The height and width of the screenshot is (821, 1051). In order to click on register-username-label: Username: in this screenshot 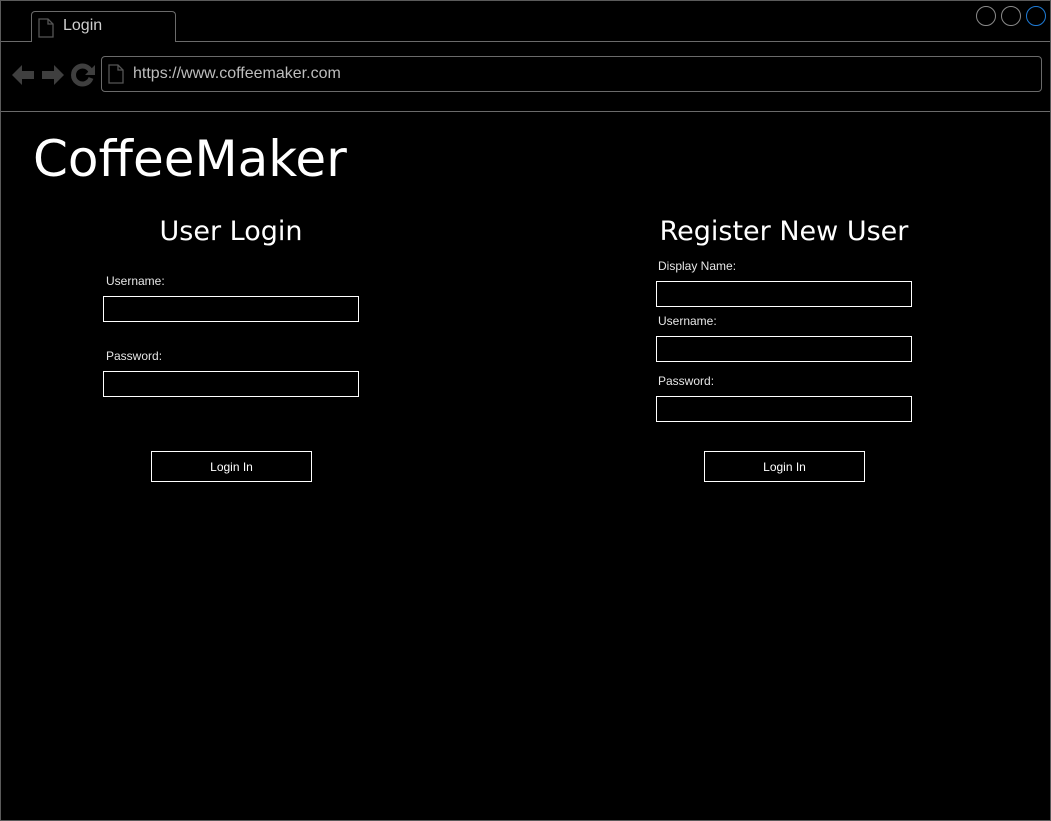, I will do `click(687, 321)`.